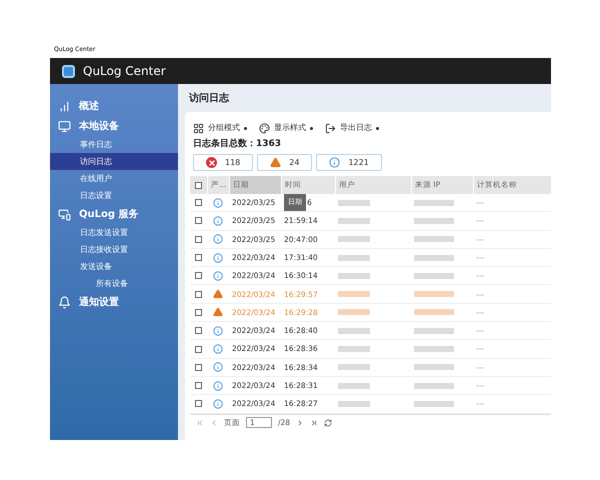  What do you see at coordinates (114, 266) in the screenshot?
I see `sidebar-item: 发送设备` at bounding box center [114, 266].